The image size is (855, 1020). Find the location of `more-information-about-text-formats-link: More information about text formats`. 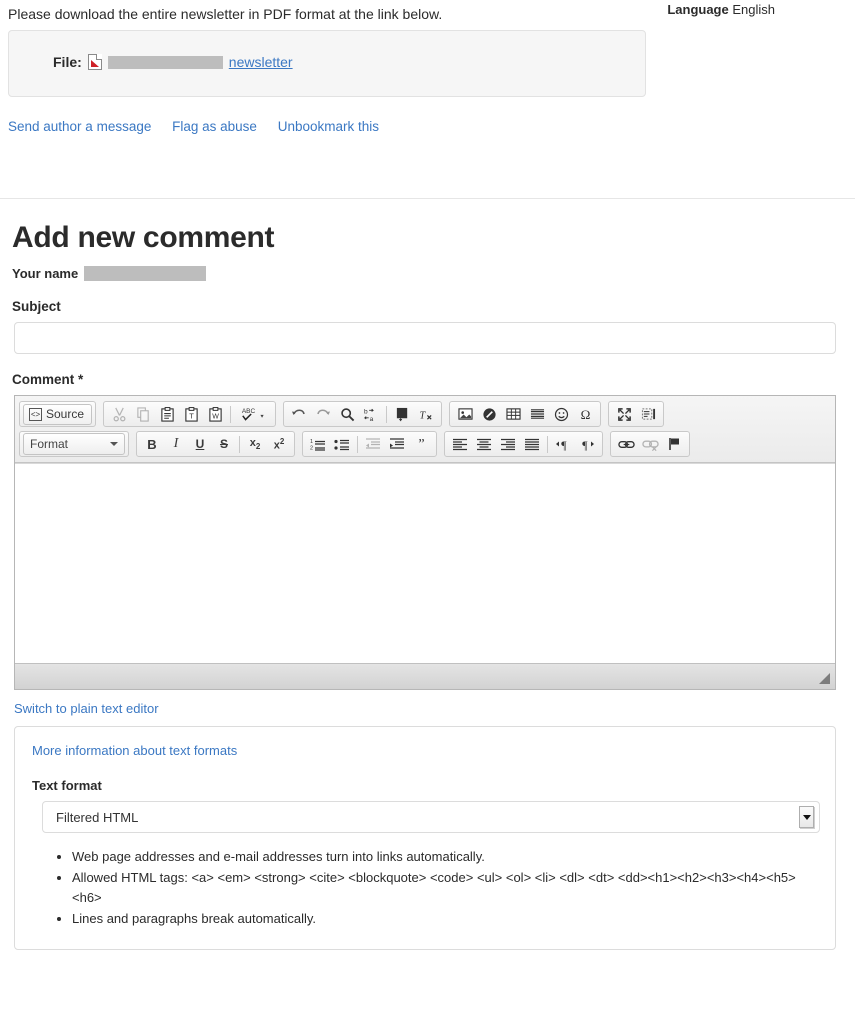

more-information-about-text-formats-link: More information about text formats is located at coordinates (425, 750).